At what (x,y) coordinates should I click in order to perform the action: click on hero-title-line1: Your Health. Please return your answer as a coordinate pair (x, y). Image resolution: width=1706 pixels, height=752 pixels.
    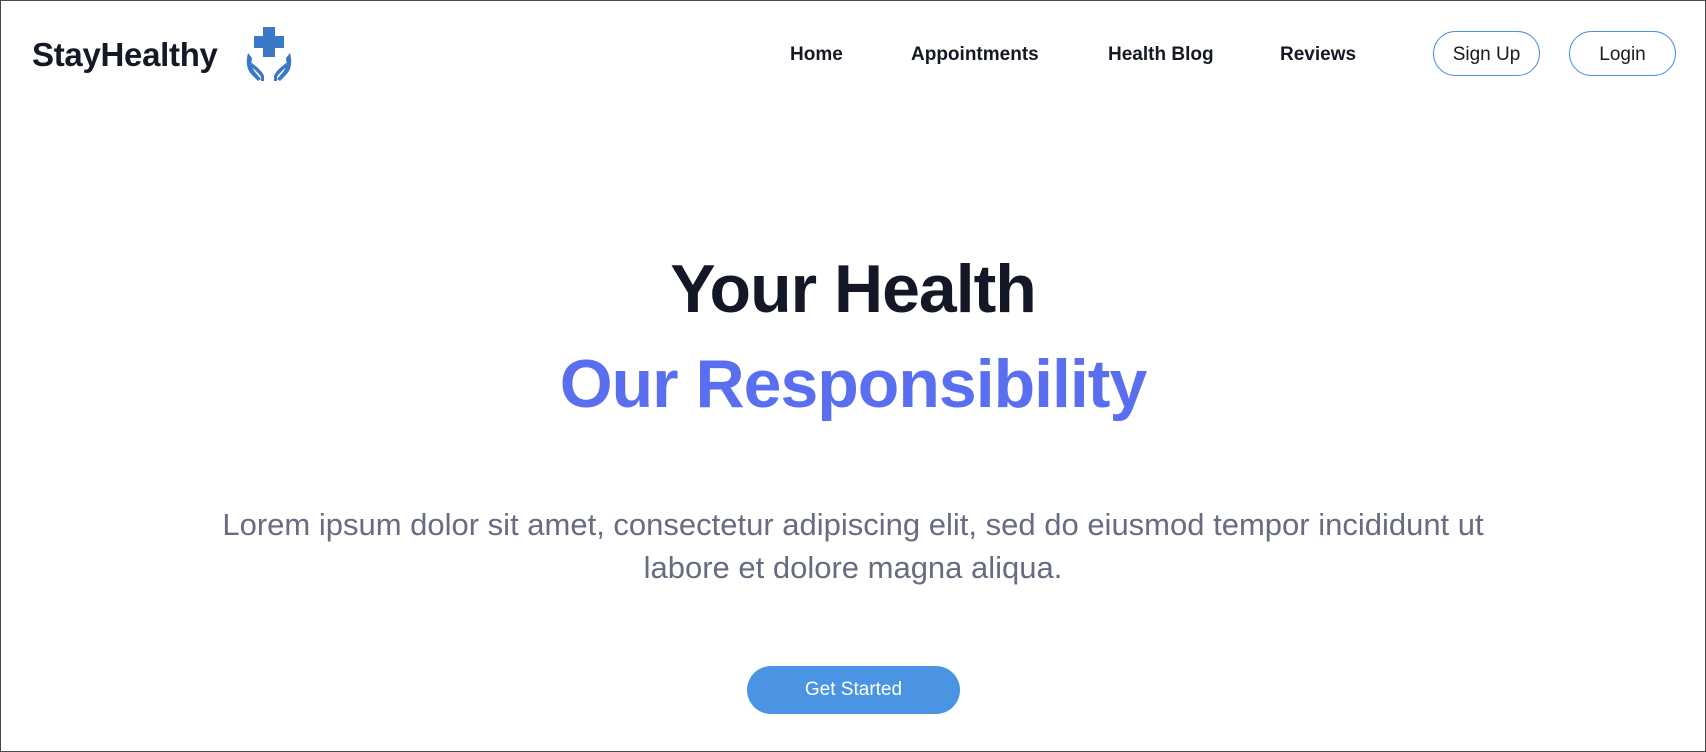
    Looking at the image, I should click on (853, 289).